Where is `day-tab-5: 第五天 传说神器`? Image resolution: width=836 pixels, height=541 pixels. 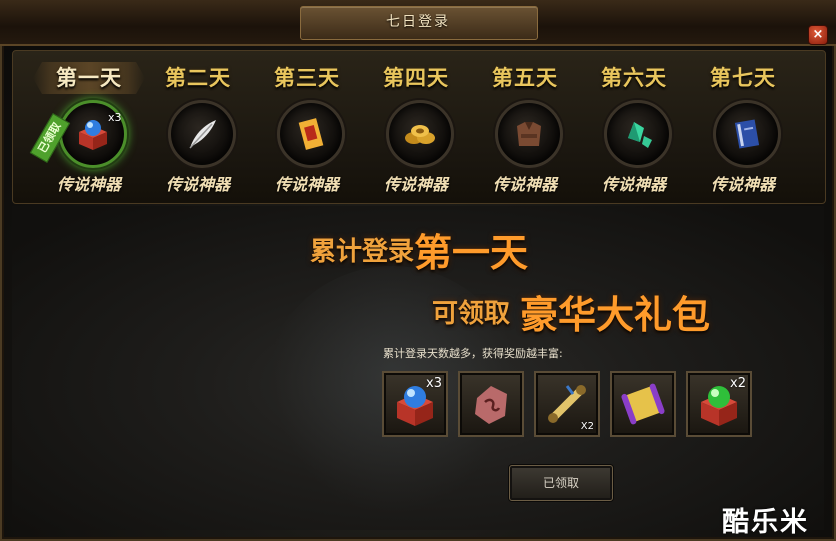 day-tab-5: 第五天 传说神器 is located at coordinates (525, 131).